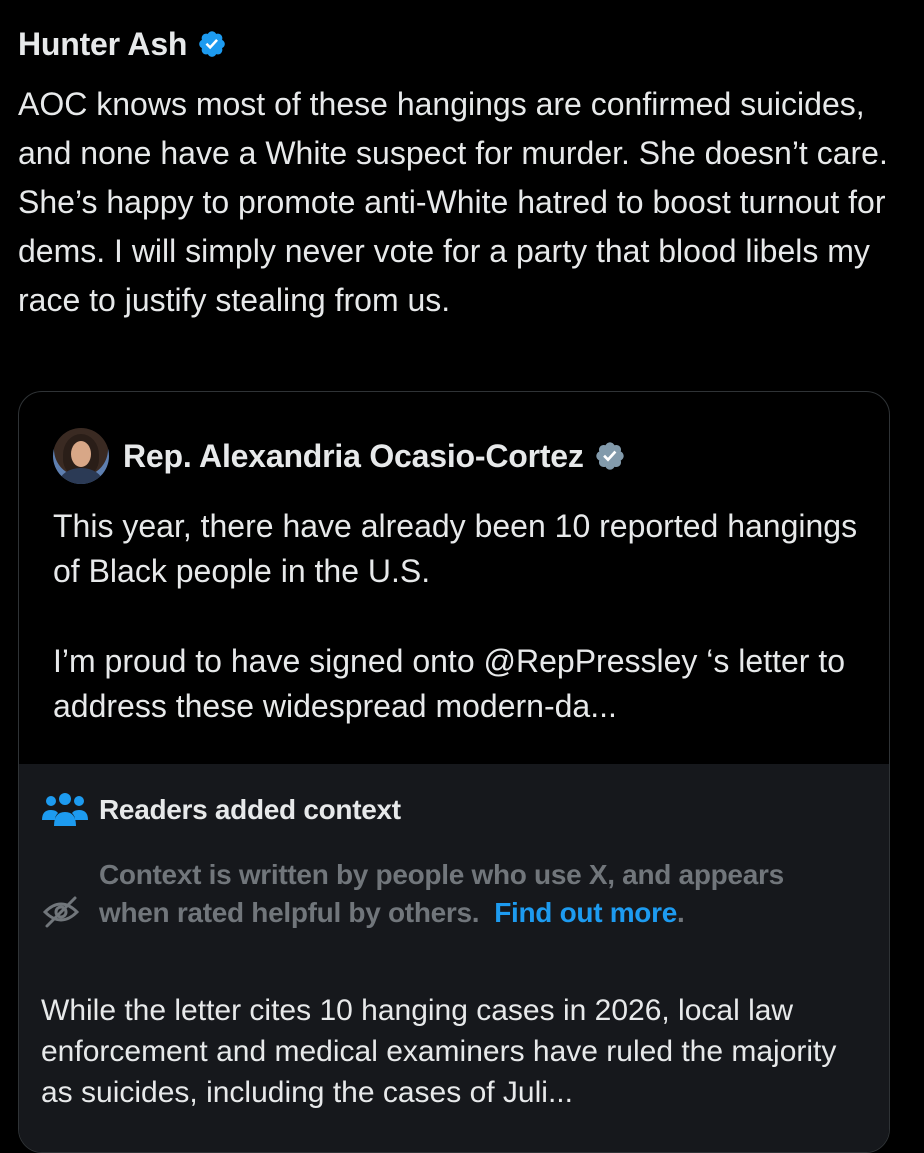 Image resolution: width=924 pixels, height=1153 pixels. I want to click on tweet-author-name: Hunter Ash, so click(102, 44).